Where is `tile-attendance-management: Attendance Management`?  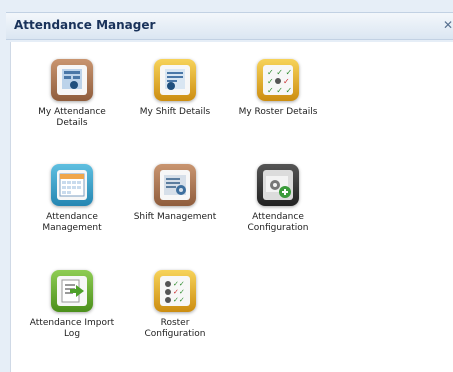
tile-attendance-management: Attendance Management is located at coordinates (72, 199).